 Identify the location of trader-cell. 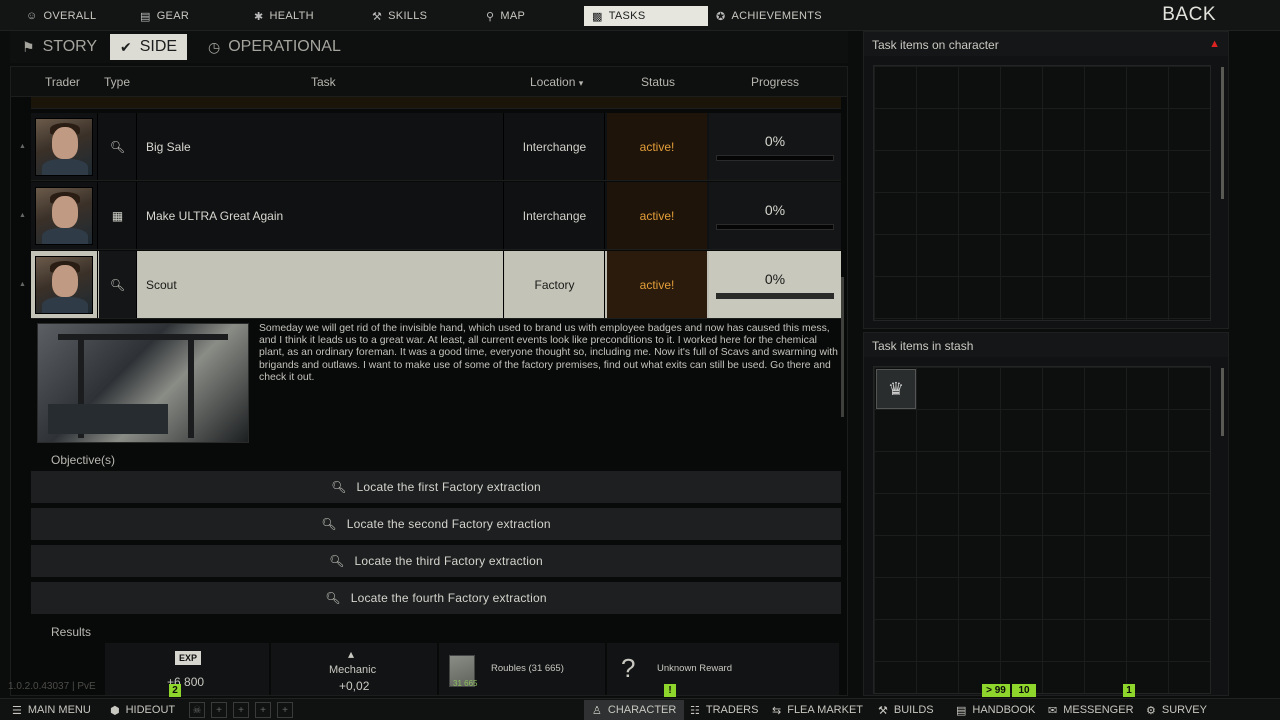
(64, 146).